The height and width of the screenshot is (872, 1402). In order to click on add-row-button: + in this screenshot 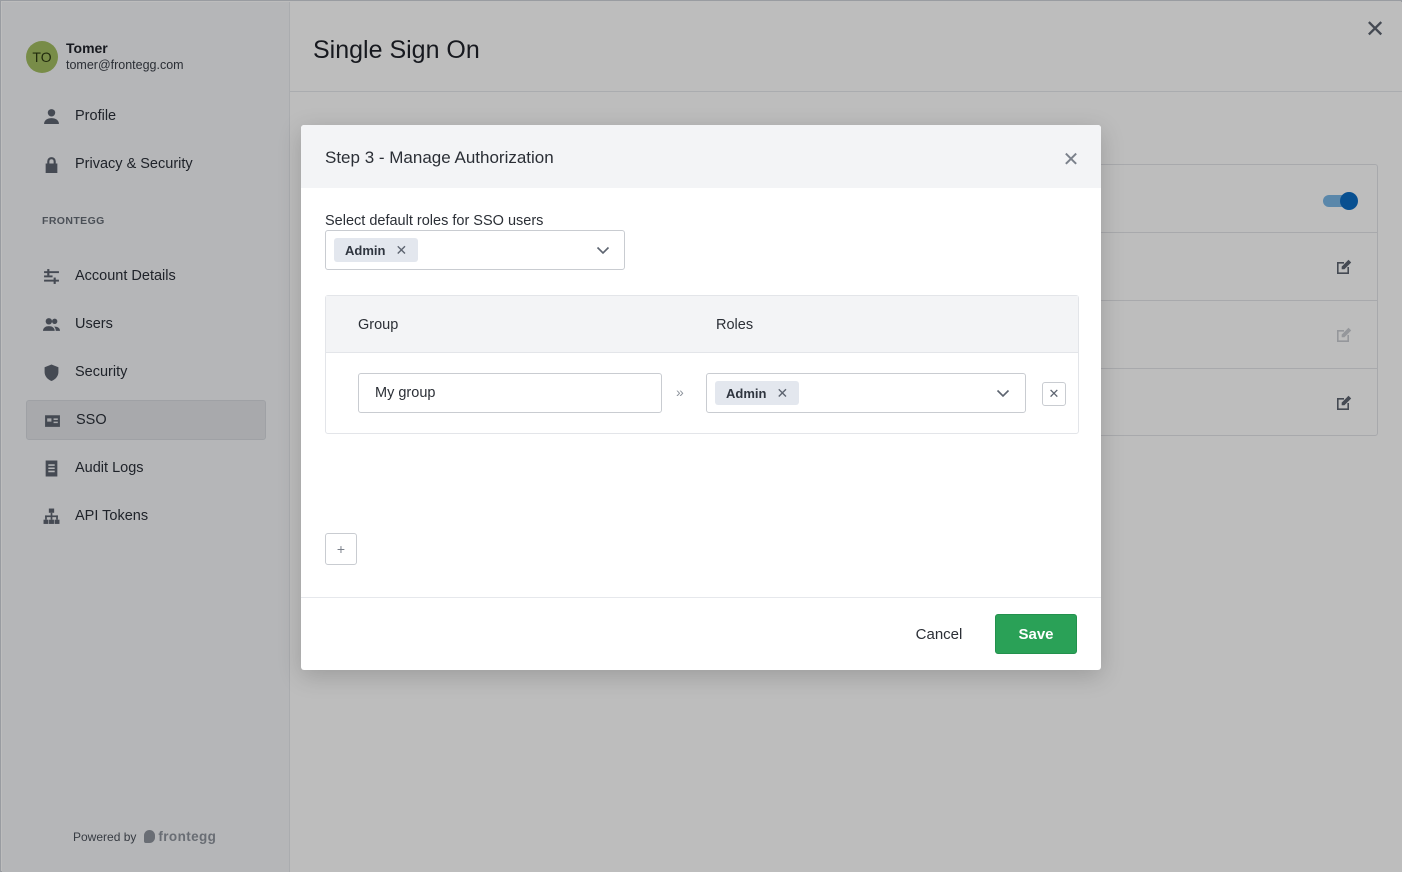, I will do `click(341, 549)`.